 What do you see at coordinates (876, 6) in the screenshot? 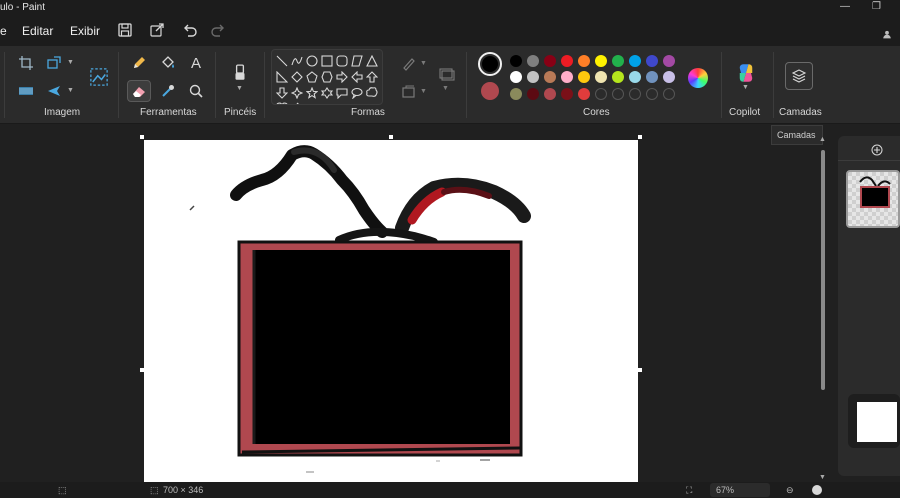
I see `maximize-icon: ❐` at bounding box center [876, 6].